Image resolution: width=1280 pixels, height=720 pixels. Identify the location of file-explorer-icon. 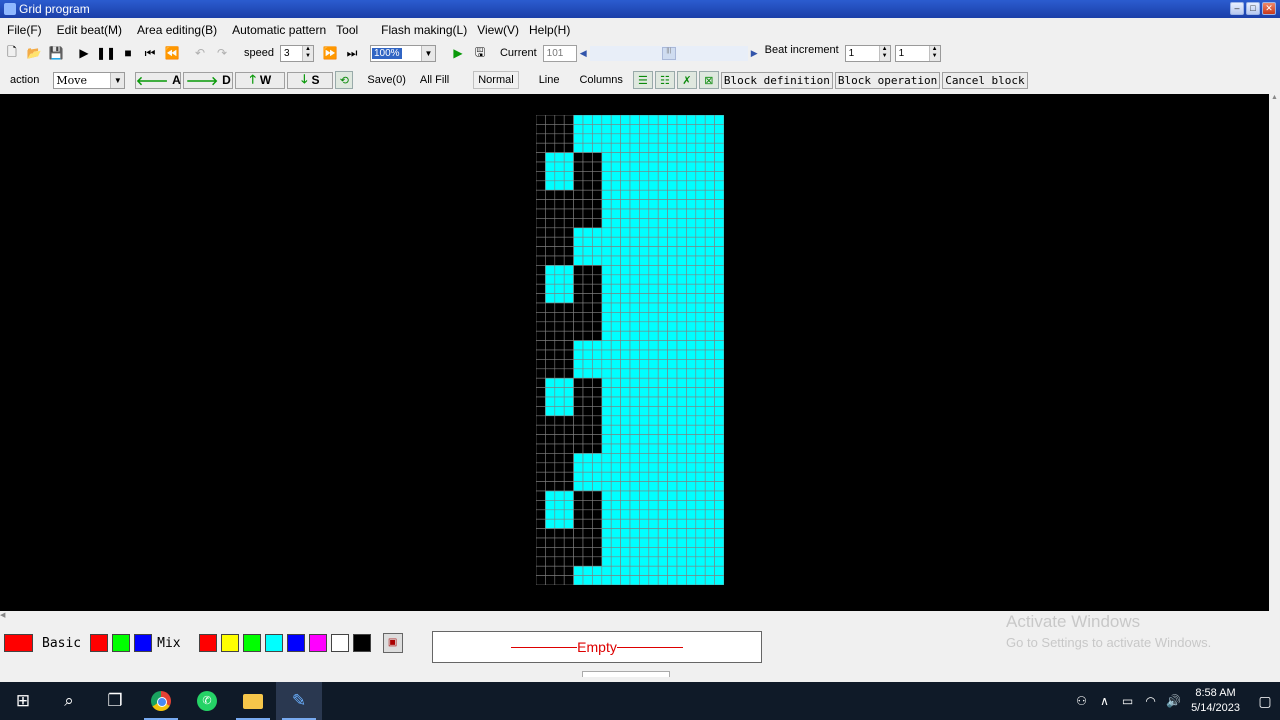
(253, 701).